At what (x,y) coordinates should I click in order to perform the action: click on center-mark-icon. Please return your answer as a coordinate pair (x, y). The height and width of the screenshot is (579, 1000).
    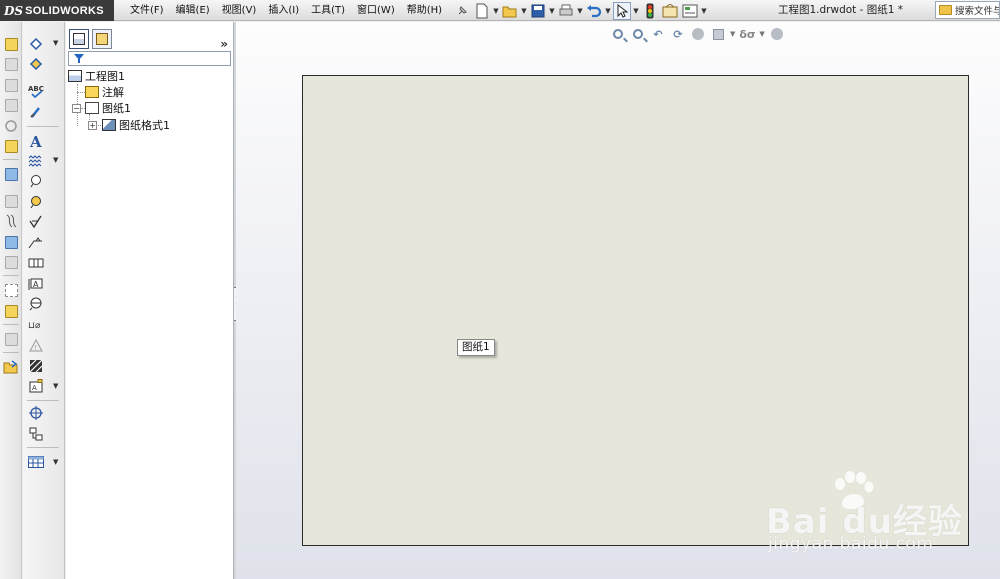
    Looking at the image, I should click on (36, 413).